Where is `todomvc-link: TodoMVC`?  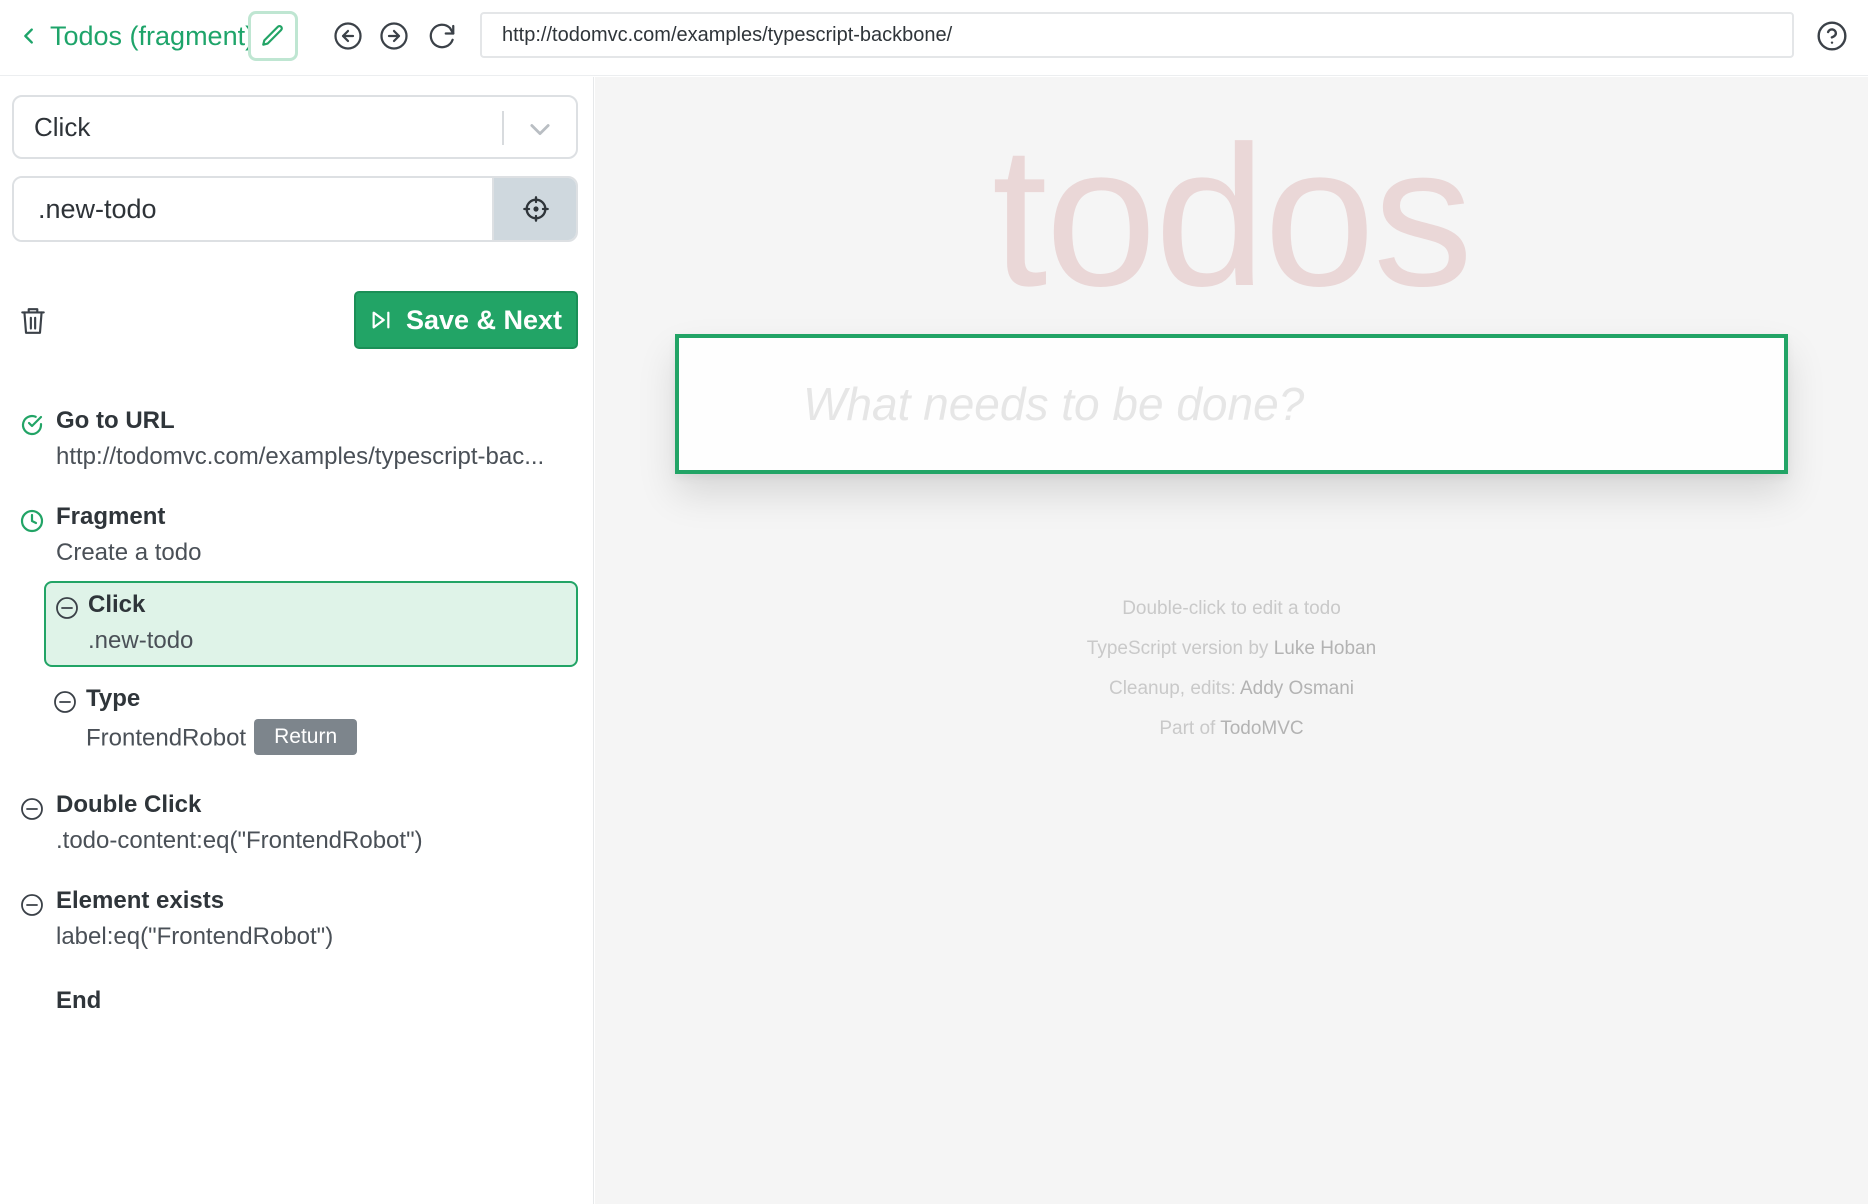
todomvc-link: TodoMVC is located at coordinates (1261, 728).